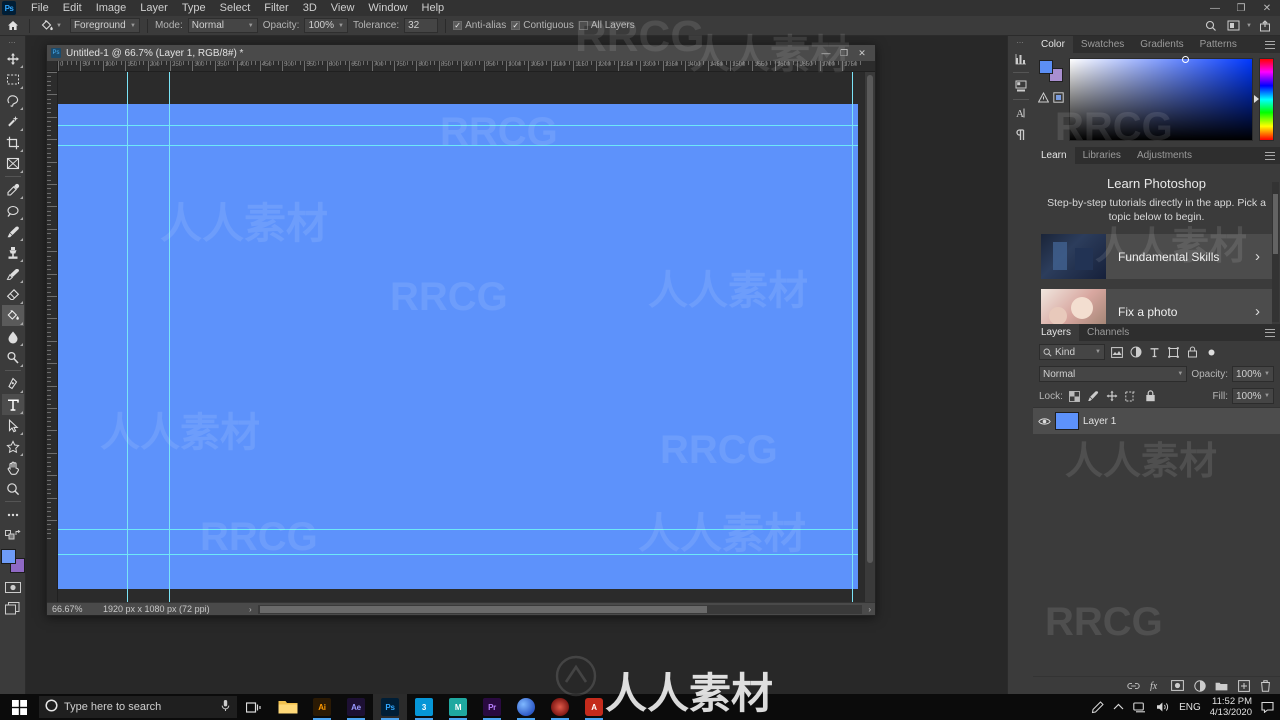  Describe the element at coordinates (1272, 155) in the screenshot. I see `learn-panel-menu-icon` at that location.